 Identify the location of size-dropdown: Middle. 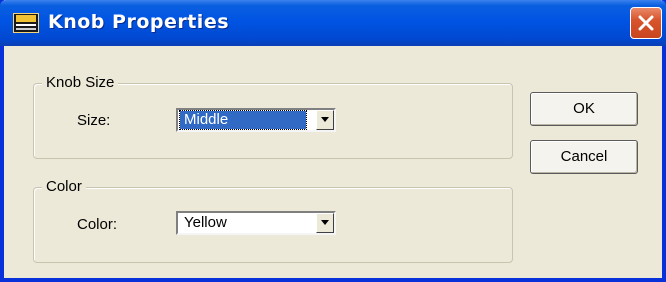
(256, 120).